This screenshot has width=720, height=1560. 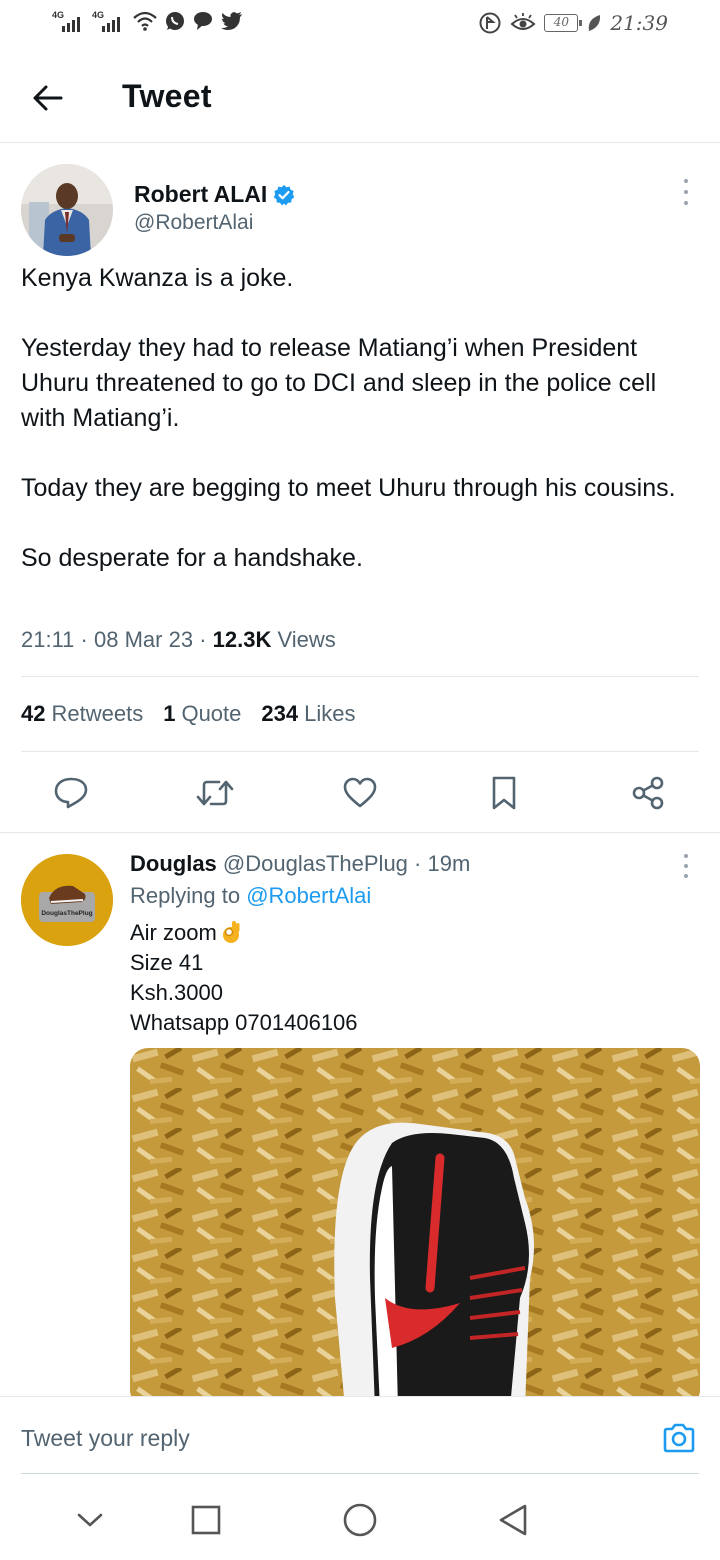 I want to click on tweet-time: 21:11, so click(x=48, y=639).